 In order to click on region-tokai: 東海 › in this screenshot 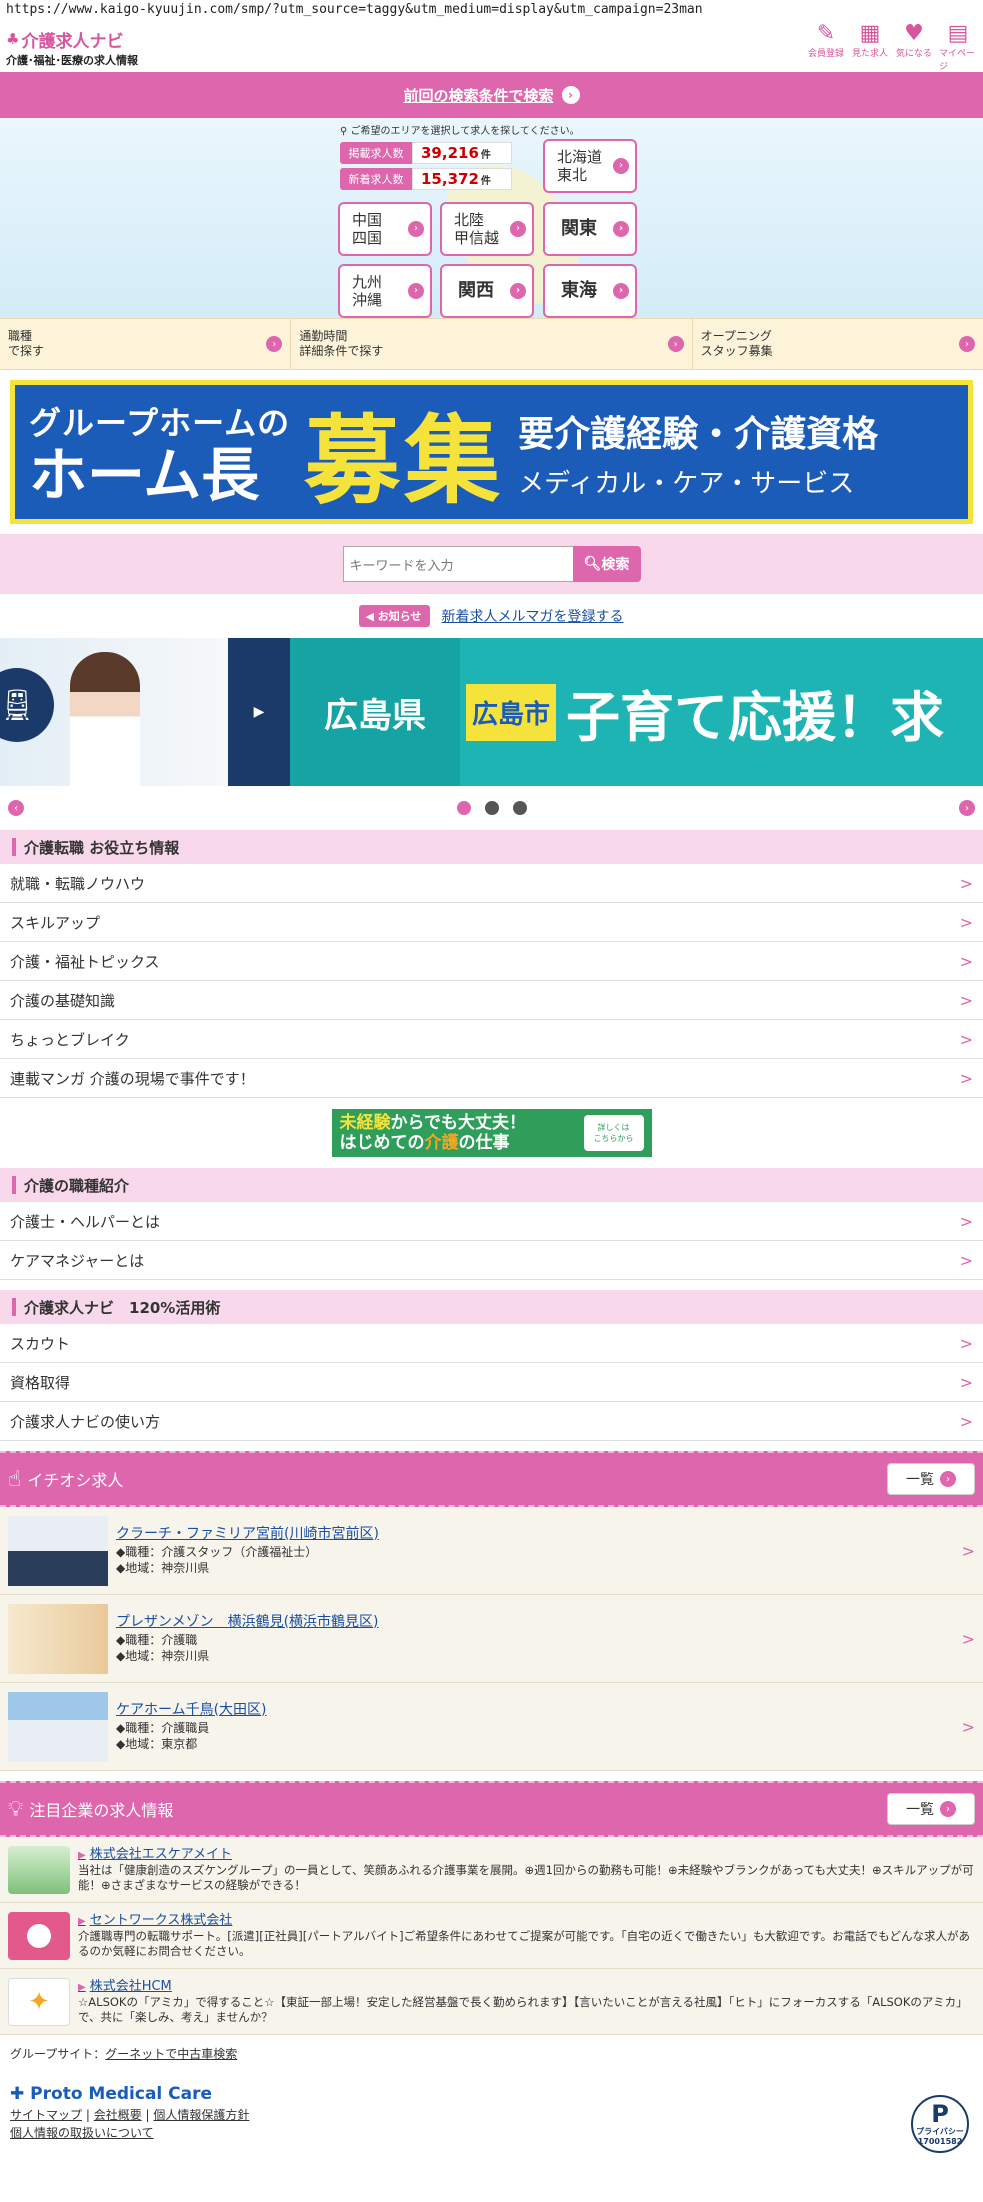, I will do `click(590, 291)`.